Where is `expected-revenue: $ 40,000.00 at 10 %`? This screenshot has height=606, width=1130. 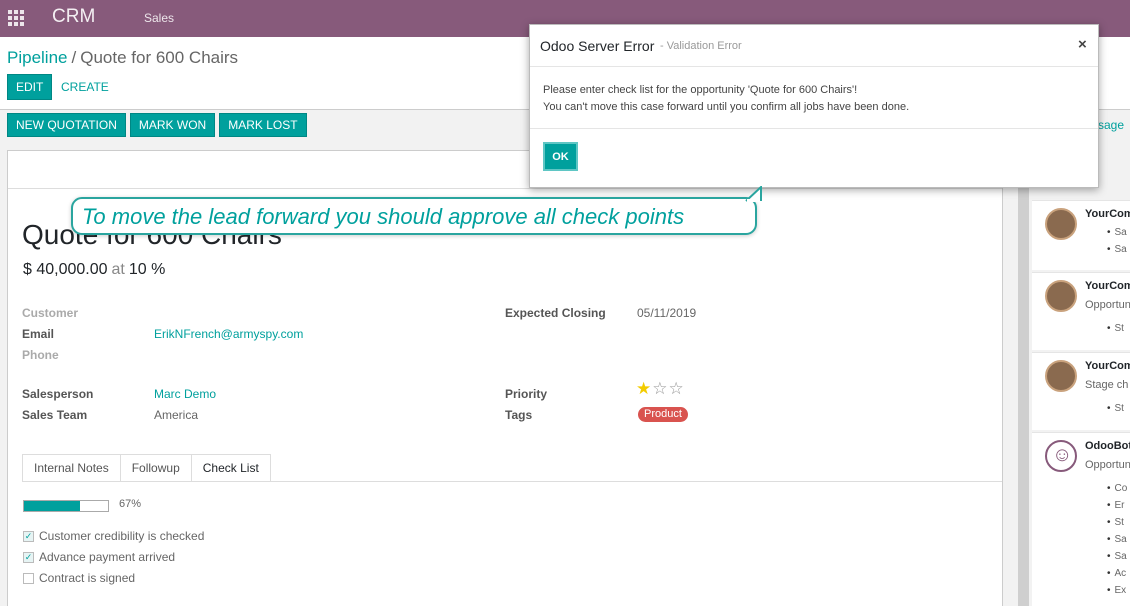
expected-revenue: $ 40,000.00 at 10 % is located at coordinates (94, 270).